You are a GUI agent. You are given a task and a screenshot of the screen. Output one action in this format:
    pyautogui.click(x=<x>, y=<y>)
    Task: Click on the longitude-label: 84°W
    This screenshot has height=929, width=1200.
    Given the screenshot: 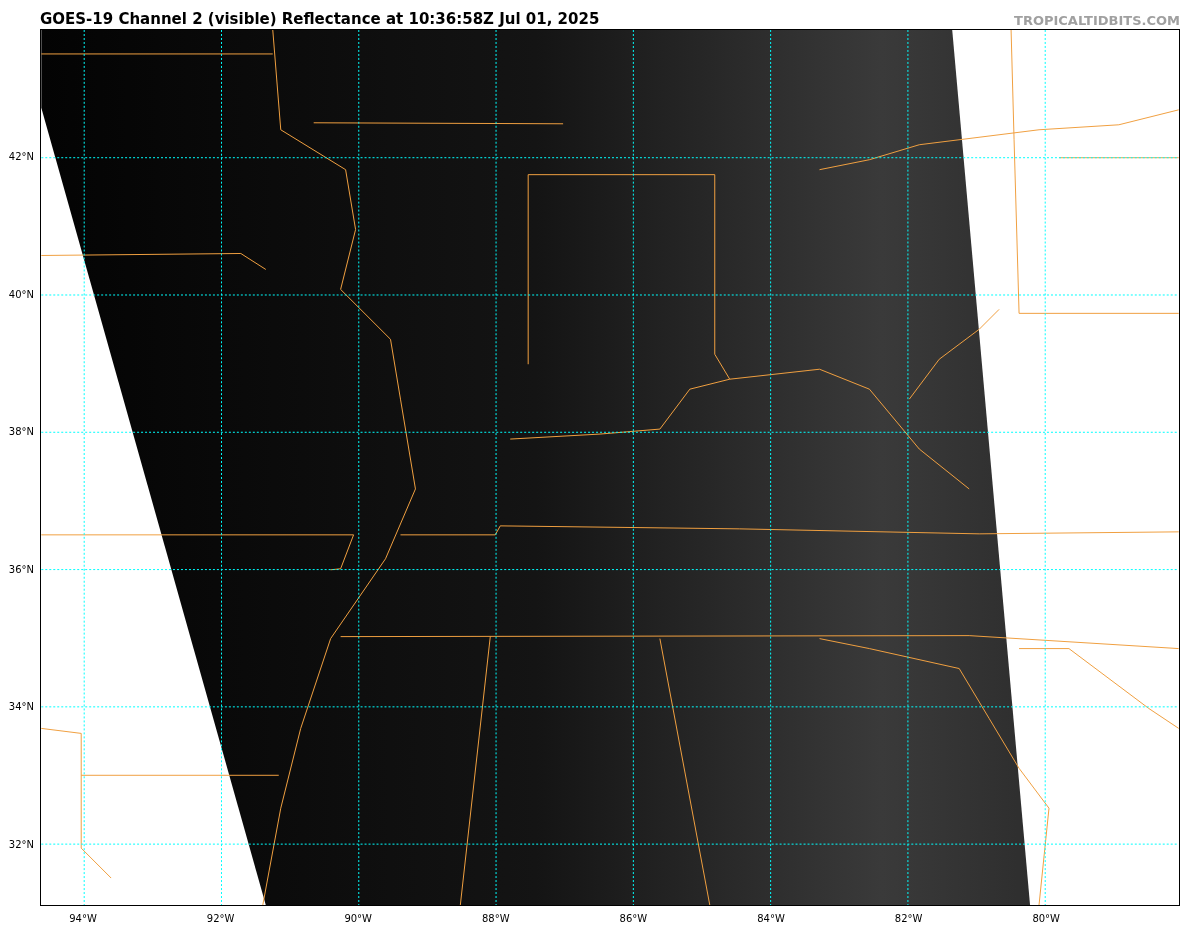 What is the action you would take?
    pyautogui.click(x=771, y=919)
    